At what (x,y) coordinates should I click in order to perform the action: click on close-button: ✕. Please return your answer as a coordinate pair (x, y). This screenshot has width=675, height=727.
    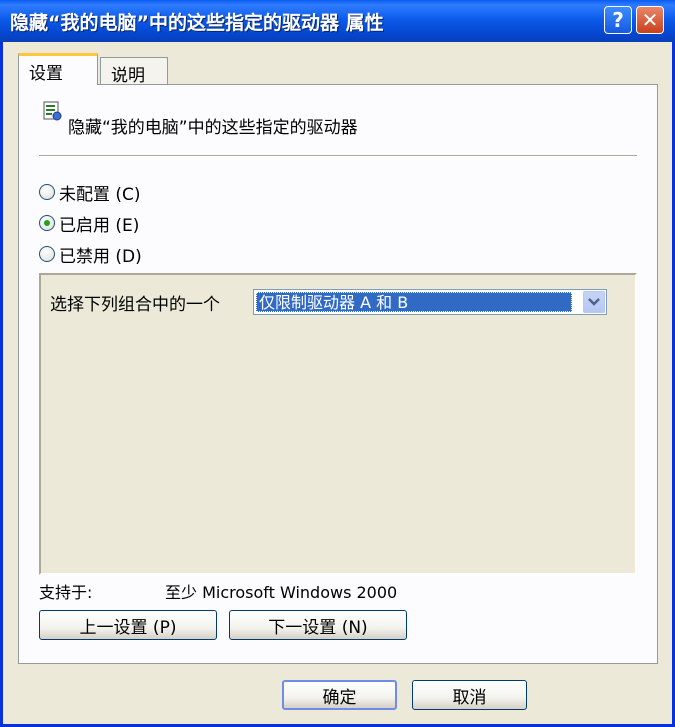
    Looking at the image, I should click on (650, 20).